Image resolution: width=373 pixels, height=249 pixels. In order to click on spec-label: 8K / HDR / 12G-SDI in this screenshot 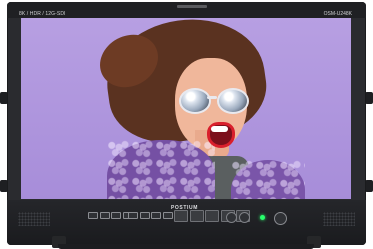, I will do `click(42, 14)`.